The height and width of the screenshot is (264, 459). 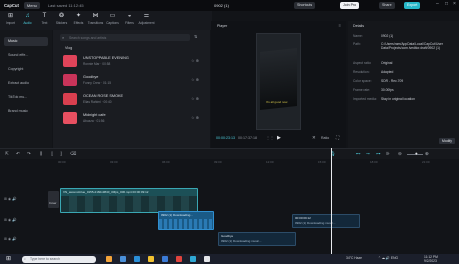 I want to click on store-icon, so click(x=165, y=259).